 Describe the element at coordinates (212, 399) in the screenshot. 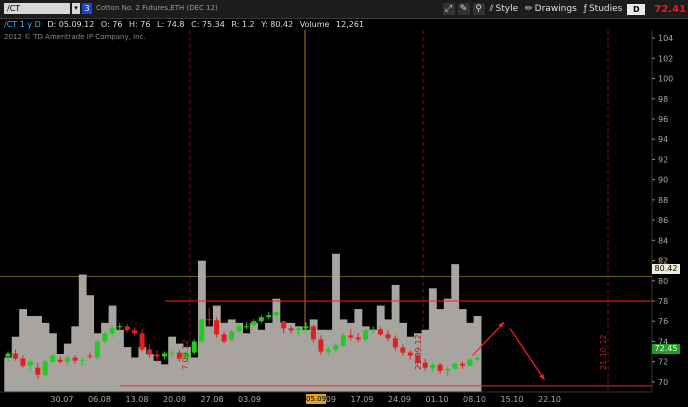

I see `x-tick-label: 27.08` at that location.